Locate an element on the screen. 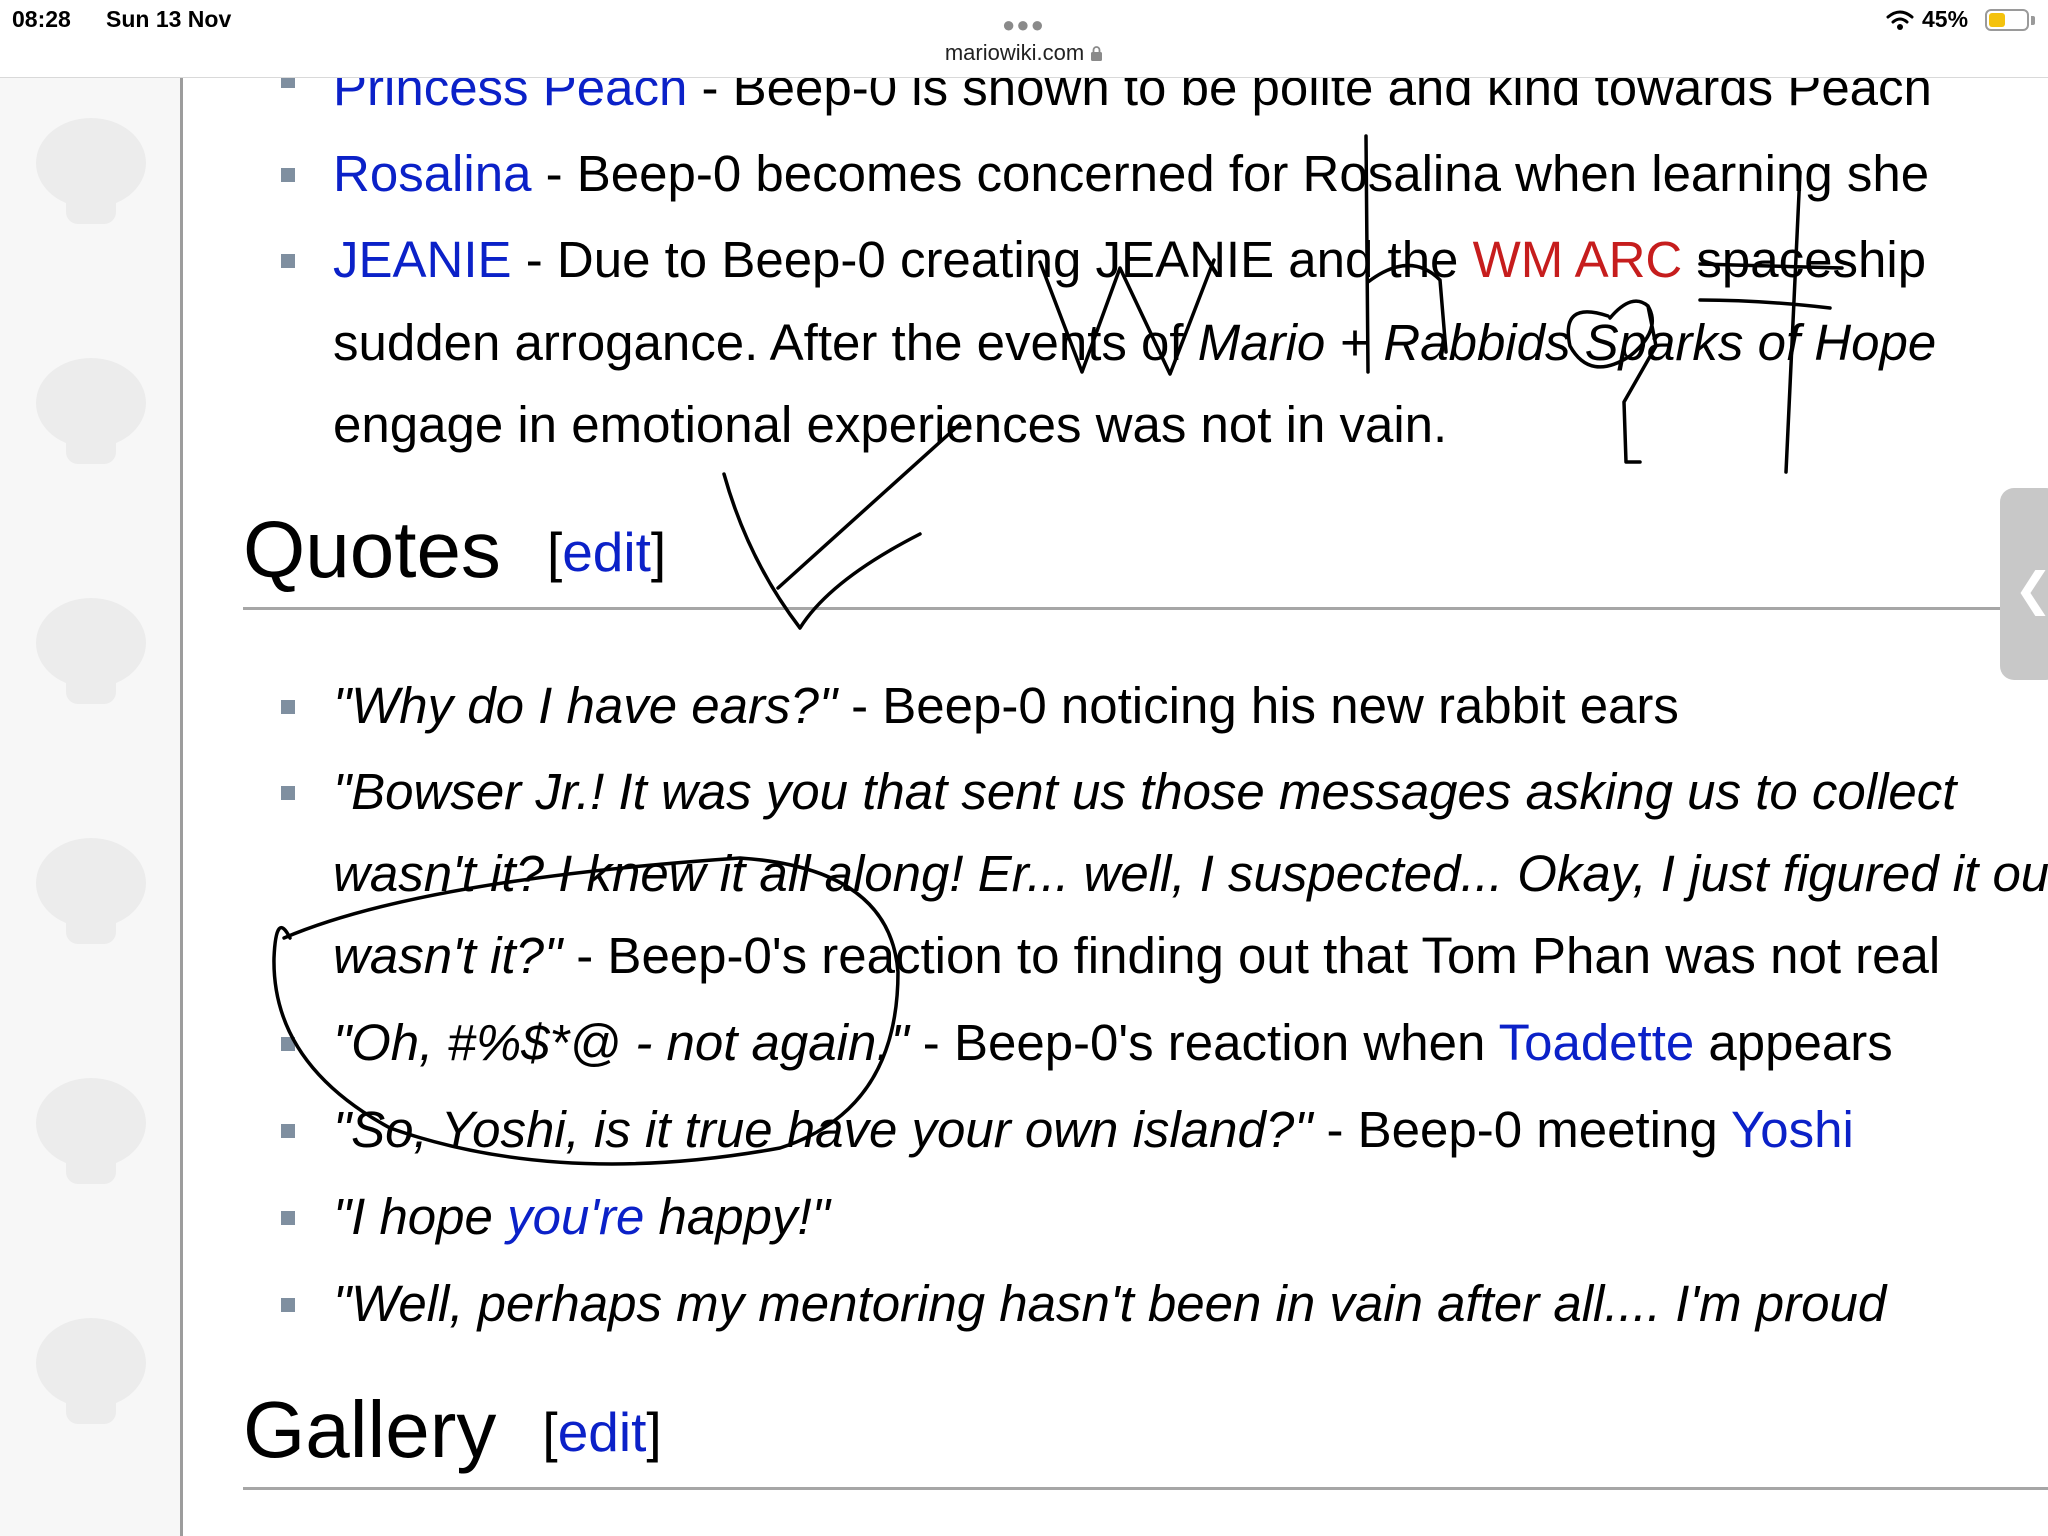  battery-percent: 45% is located at coordinates (1945, 19).